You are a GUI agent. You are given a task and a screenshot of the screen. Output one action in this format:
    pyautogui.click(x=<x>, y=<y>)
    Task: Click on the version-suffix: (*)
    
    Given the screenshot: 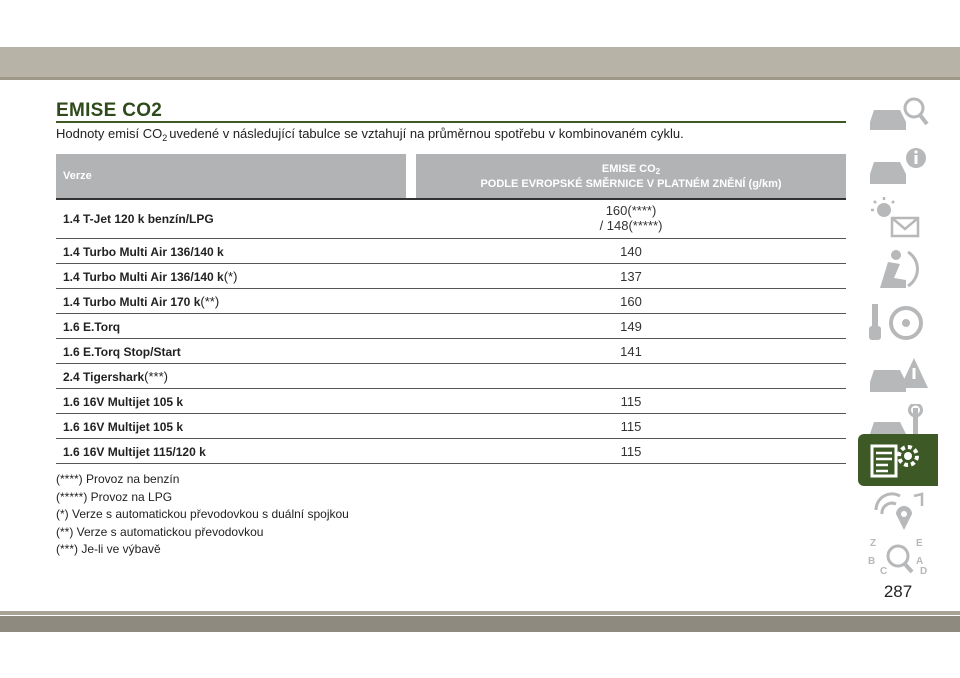 What is the action you would take?
    pyautogui.click(x=230, y=276)
    